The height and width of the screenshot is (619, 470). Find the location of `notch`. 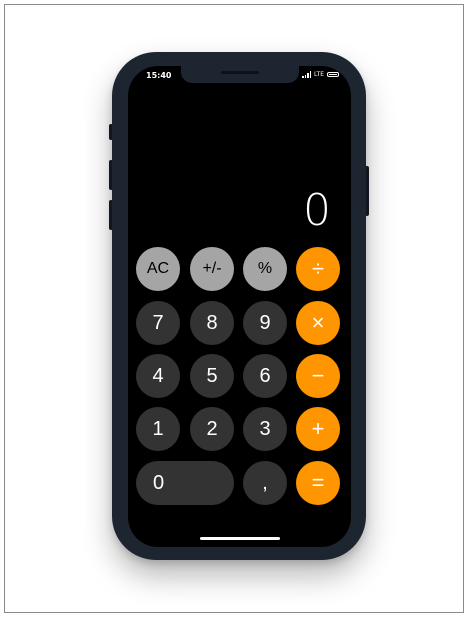

notch is located at coordinates (240, 74).